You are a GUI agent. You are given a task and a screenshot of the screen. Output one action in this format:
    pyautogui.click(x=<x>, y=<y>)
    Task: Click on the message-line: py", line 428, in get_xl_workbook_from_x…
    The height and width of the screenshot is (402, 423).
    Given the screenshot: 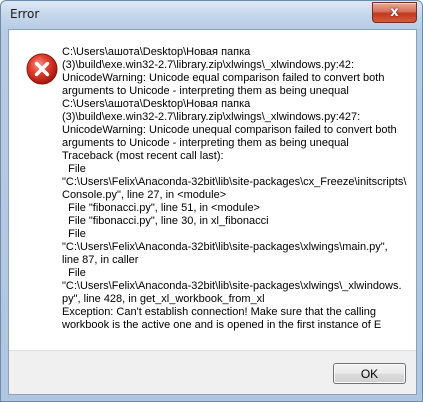 What is the action you would take?
    pyautogui.click(x=163, y=299)
    